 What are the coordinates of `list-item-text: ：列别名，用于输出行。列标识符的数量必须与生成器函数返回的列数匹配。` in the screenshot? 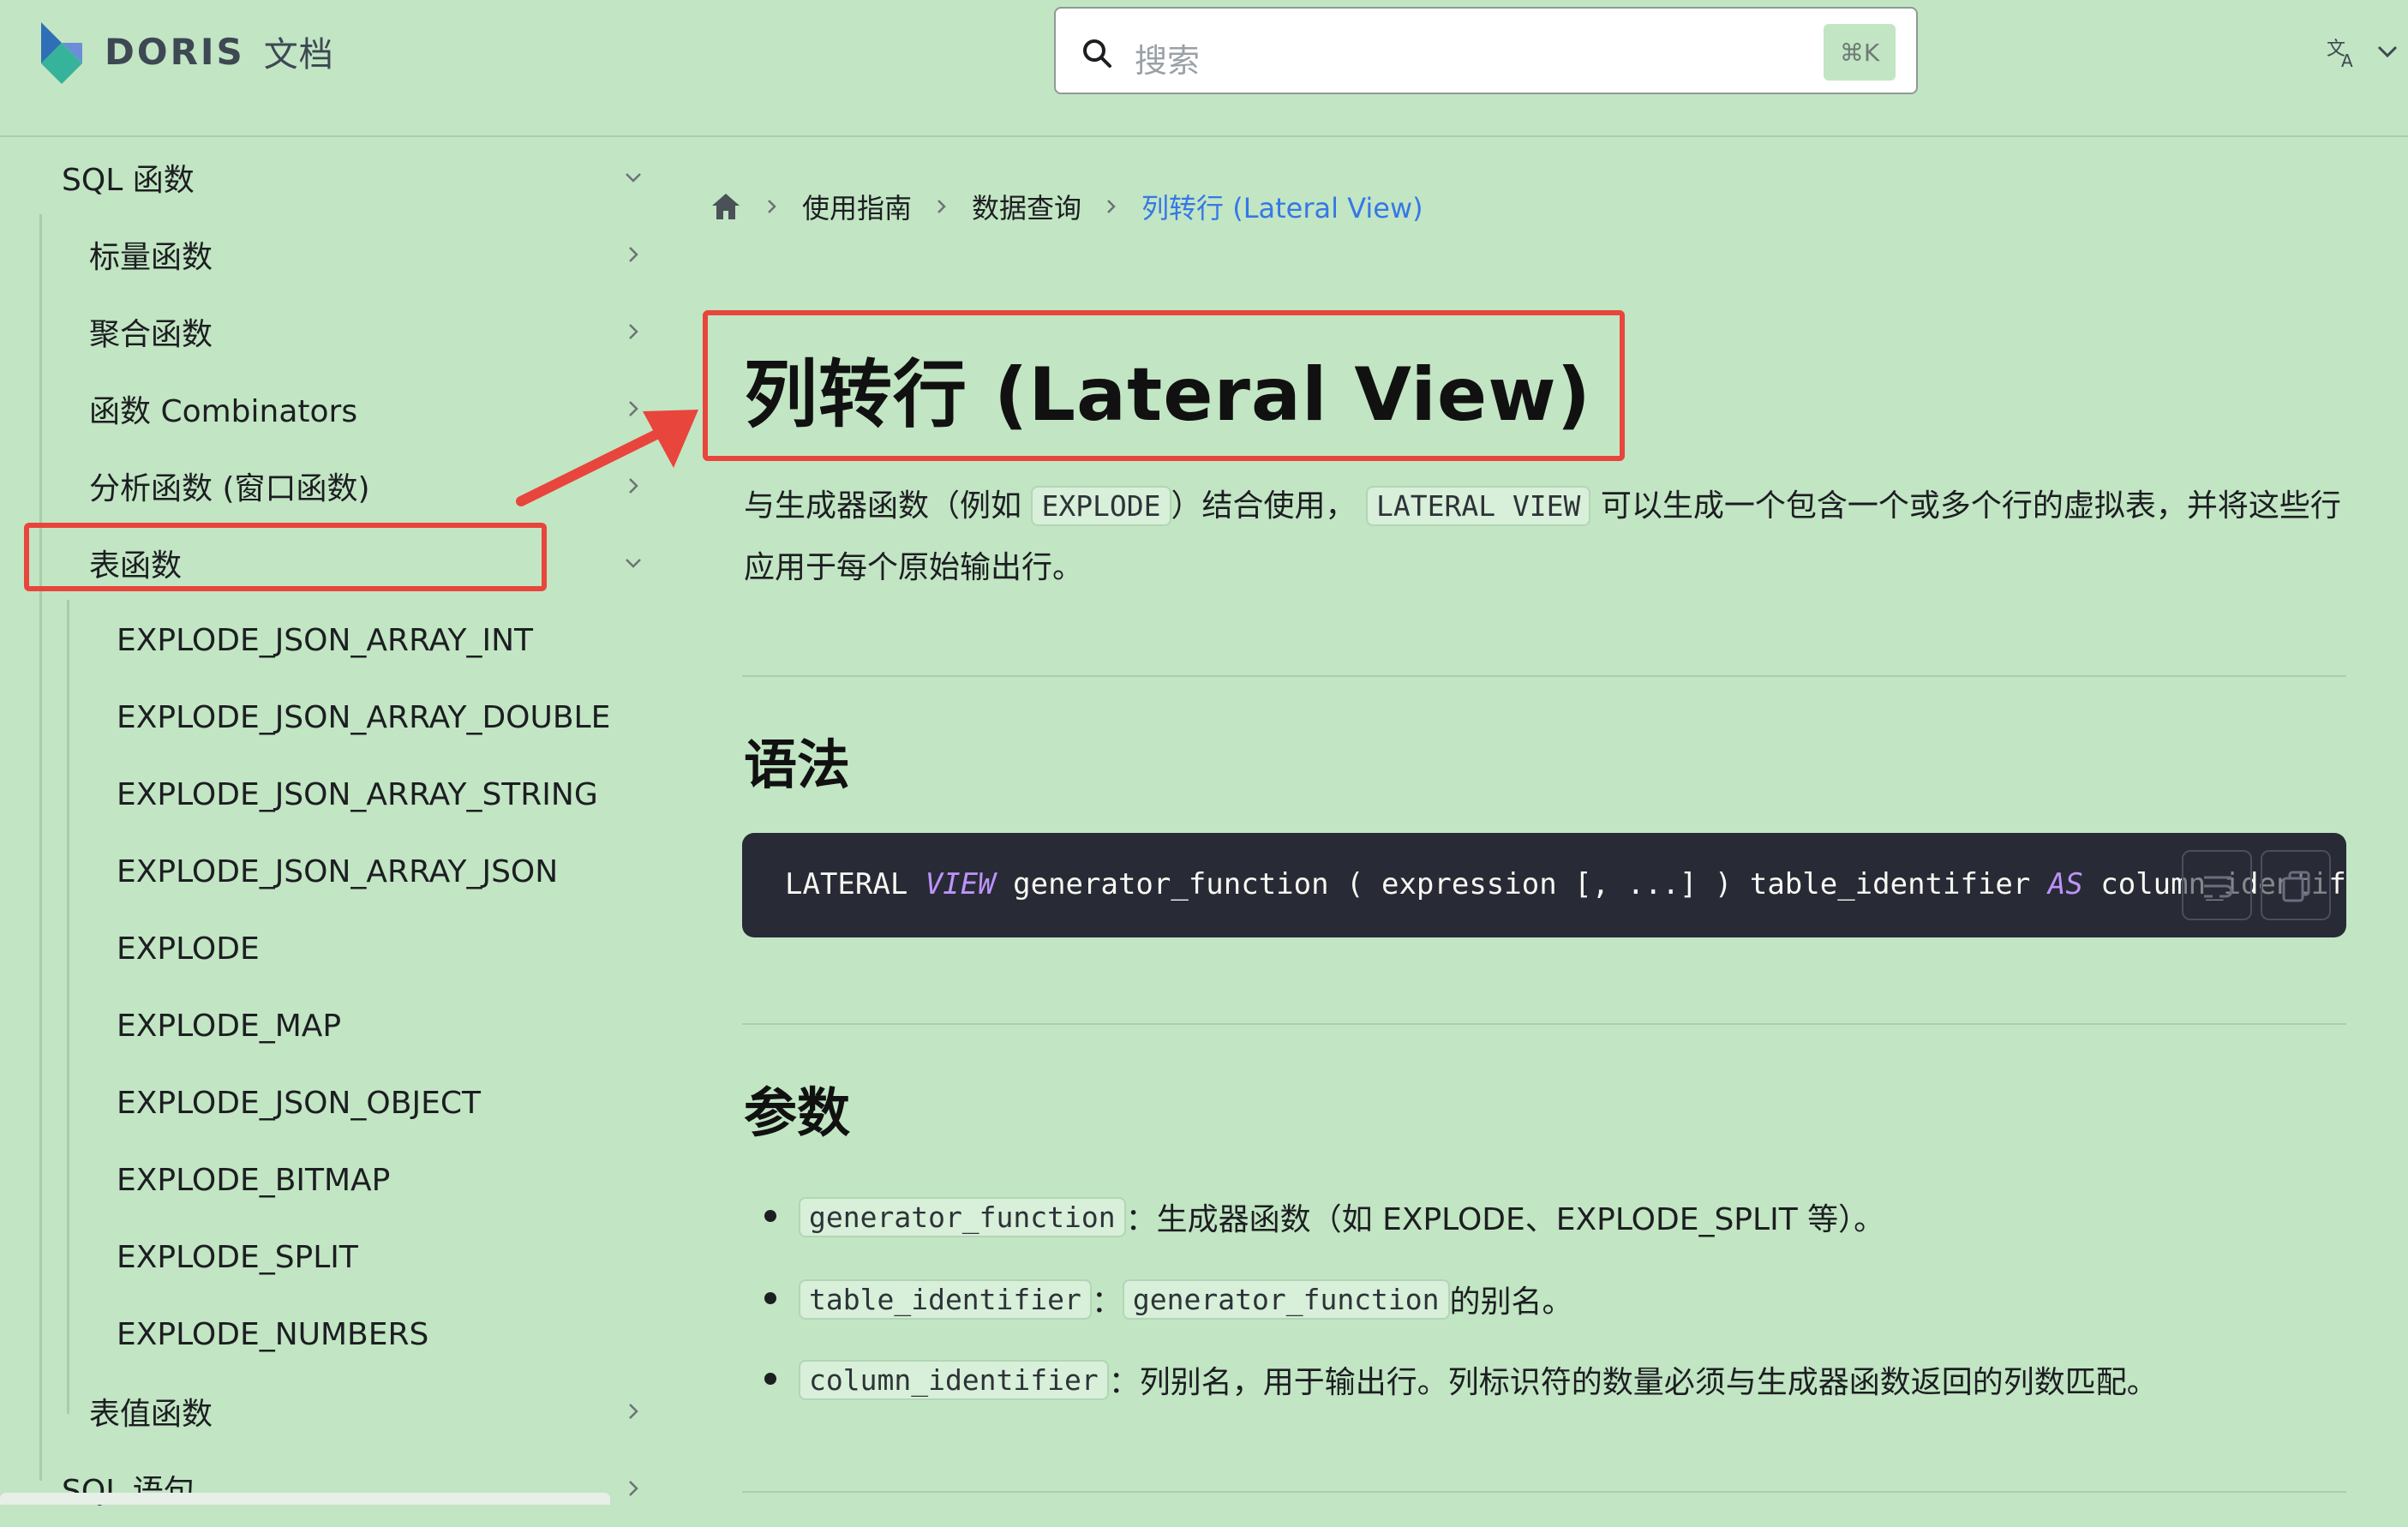 It's located at (1633, 1382).